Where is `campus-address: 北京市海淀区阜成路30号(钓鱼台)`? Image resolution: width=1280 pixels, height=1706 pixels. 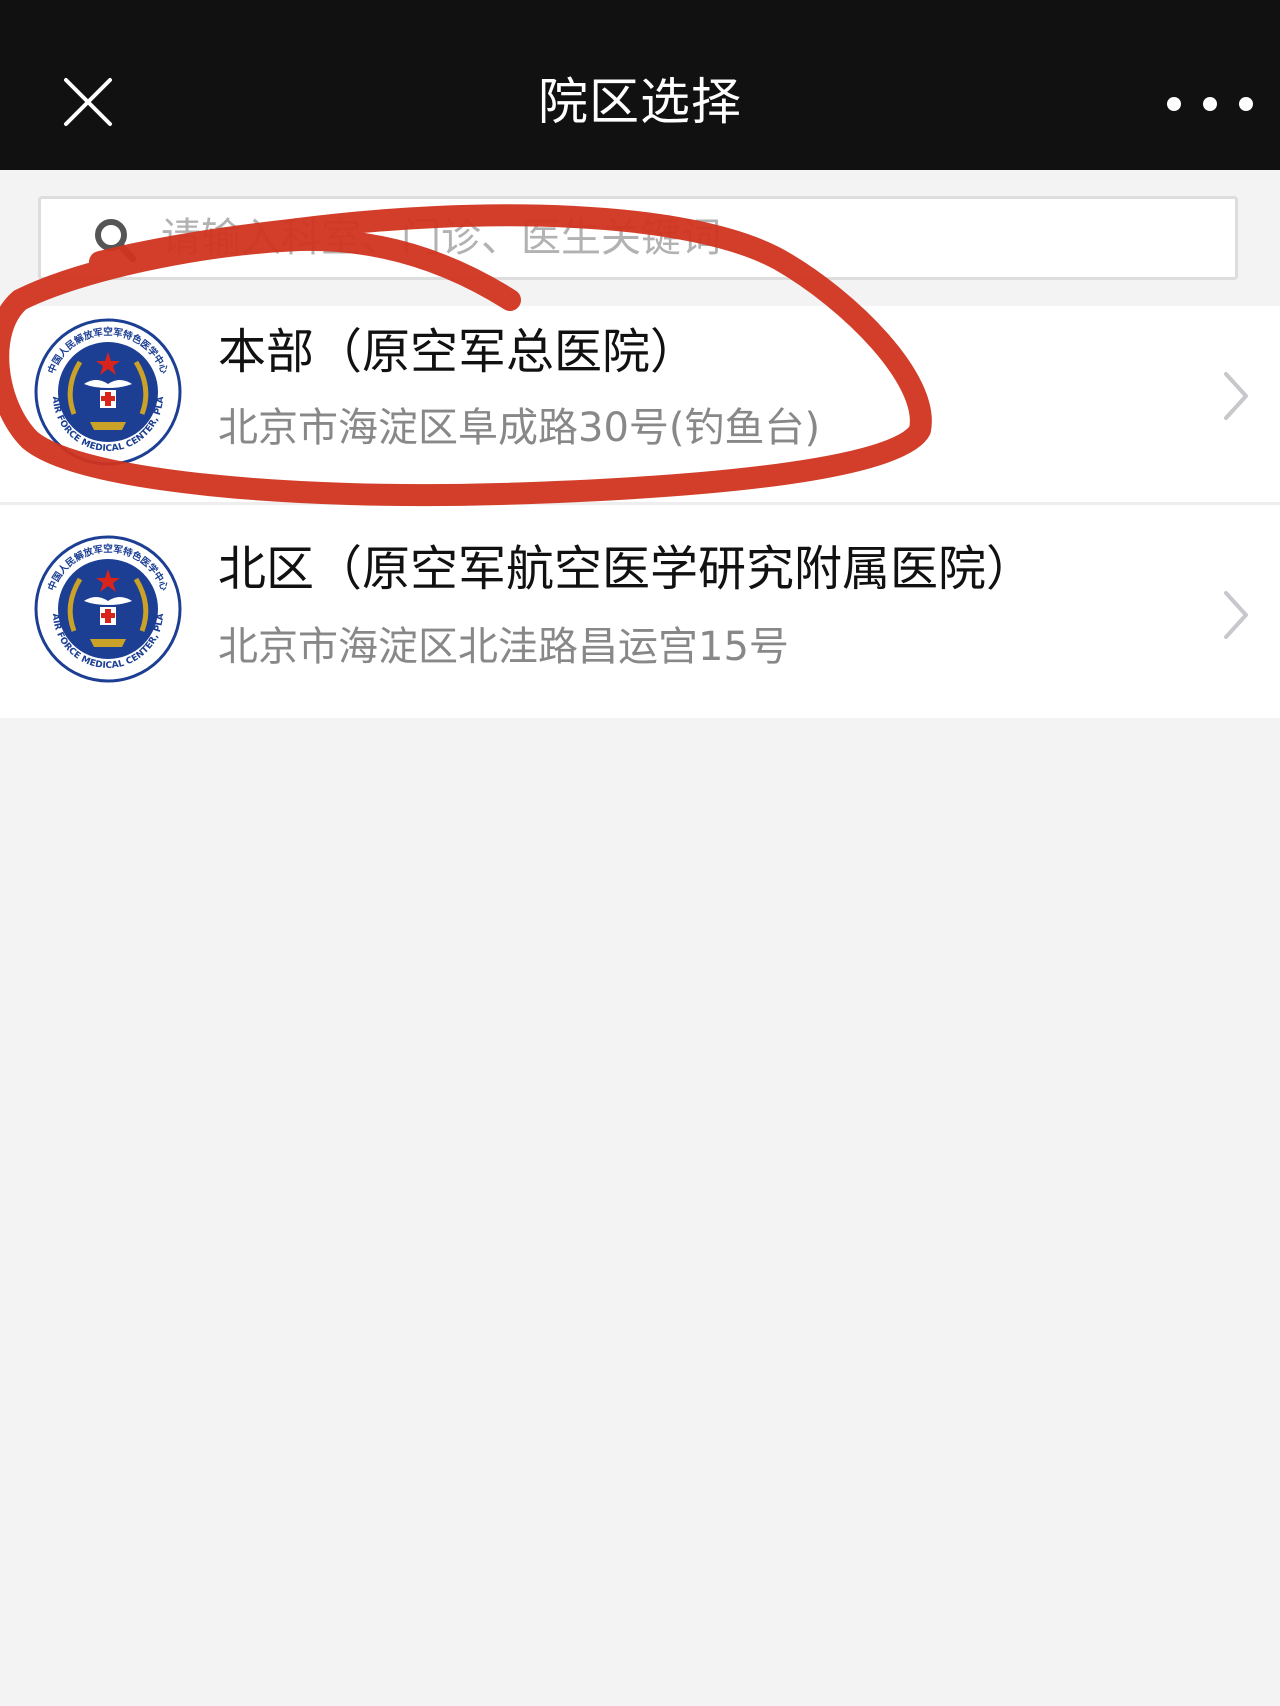 campus-address: 北京市海淀区阜成路30号(钓鱼台) is located at coordinates (519, 428).